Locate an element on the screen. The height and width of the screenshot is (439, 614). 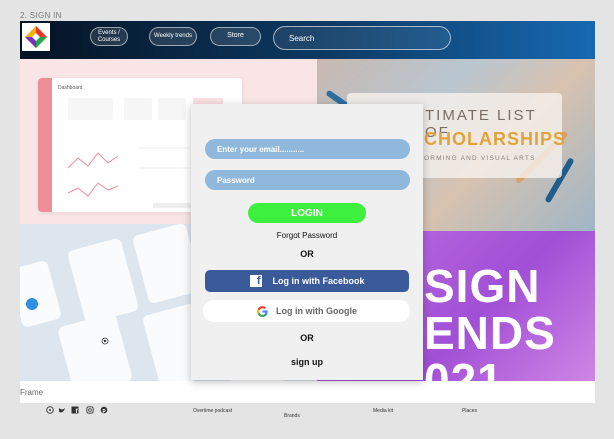
google-login-button: Log in with Google is located at coordinates (306, 311).